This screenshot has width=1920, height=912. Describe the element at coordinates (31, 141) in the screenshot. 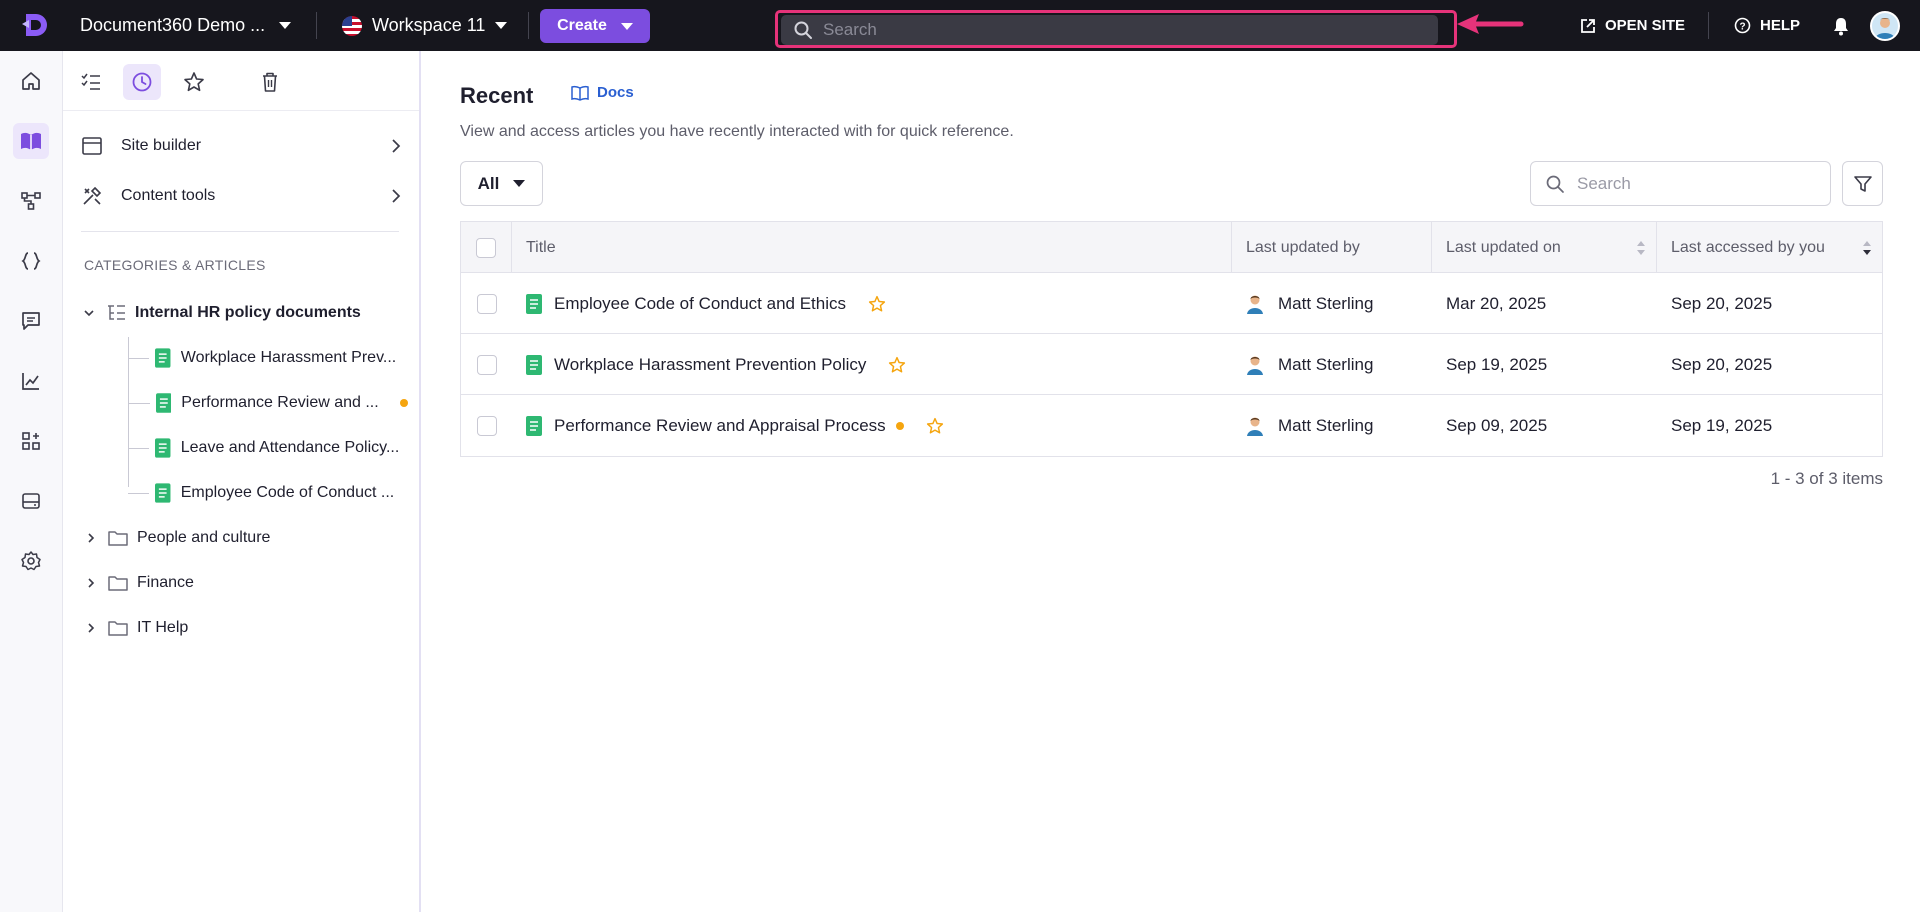

I see `docs-book-icon` at that location.